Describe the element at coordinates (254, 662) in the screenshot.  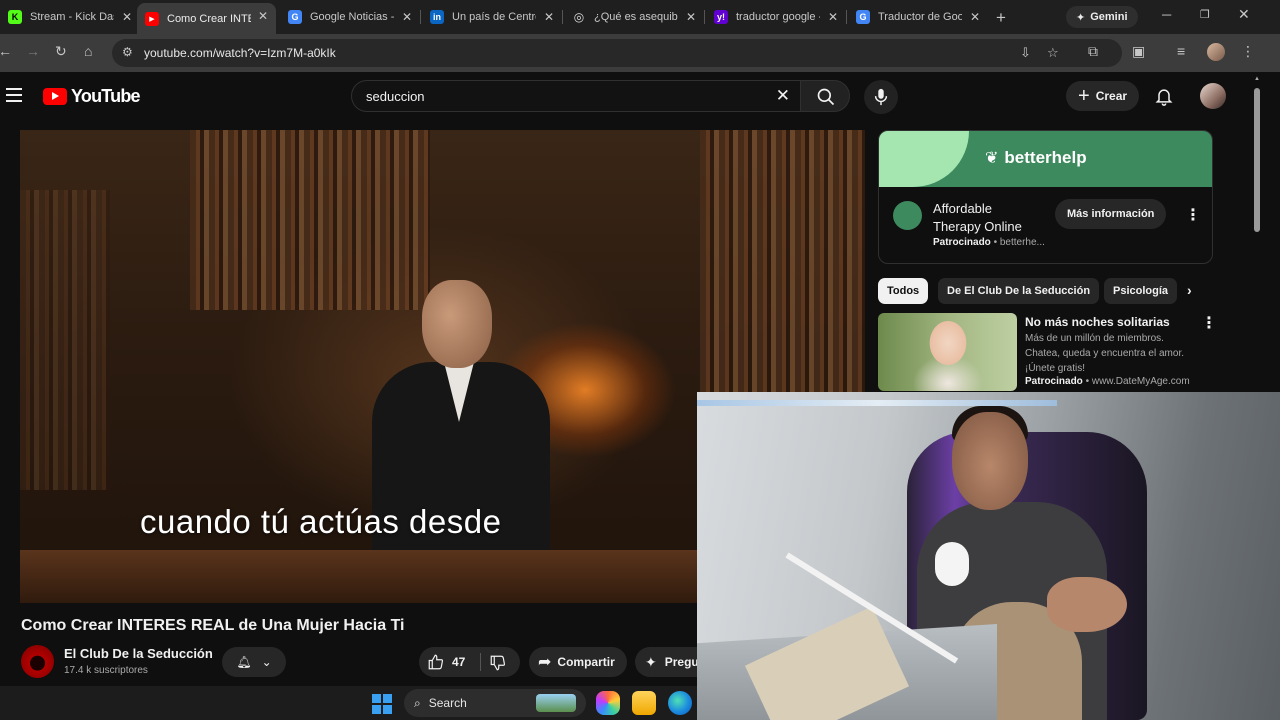
I see `subscription-notifications-button: 🔔︎ ⌄` at that location.